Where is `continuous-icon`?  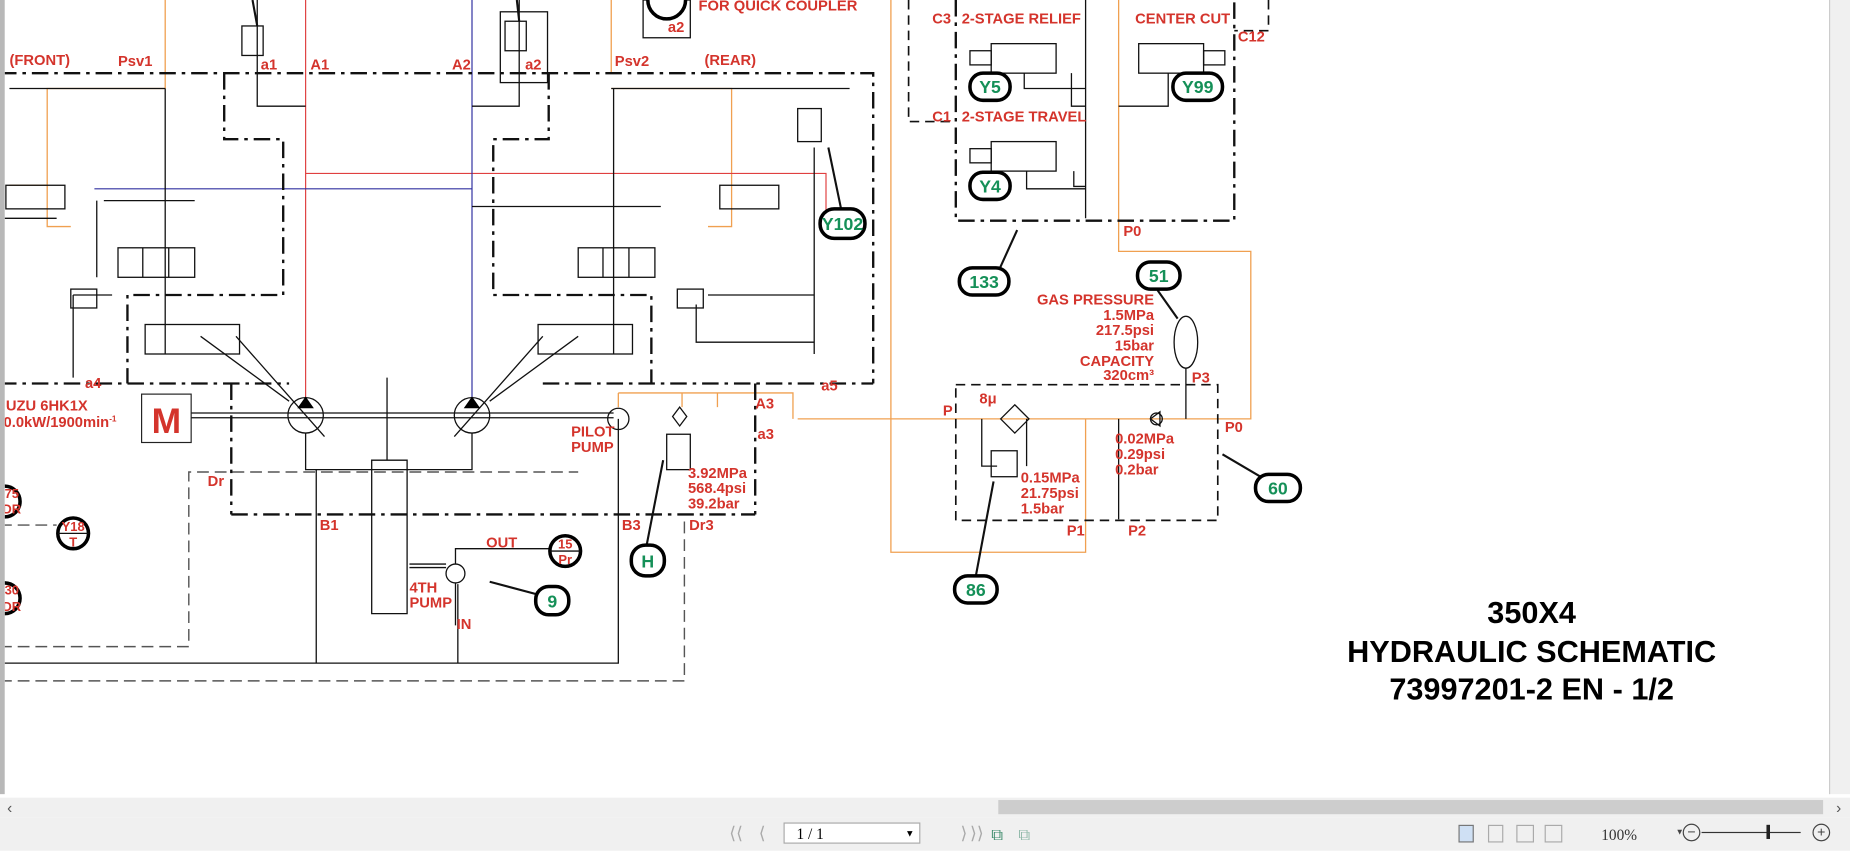 continuous-icon is located at coordinates (1495, 833).